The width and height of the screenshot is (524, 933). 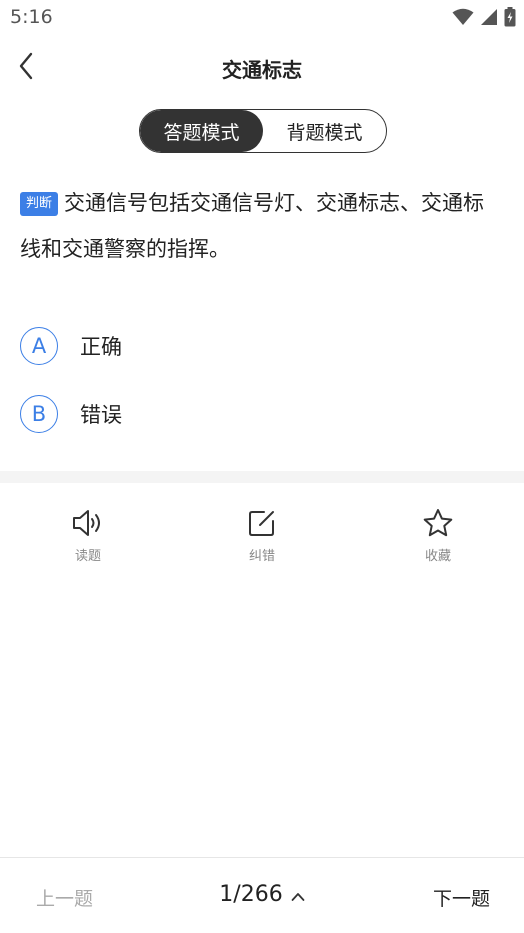 What do you see at coordinates (463, 17) in the screenshot?
I see `wifi-icon` at bounding box center [463, 17].